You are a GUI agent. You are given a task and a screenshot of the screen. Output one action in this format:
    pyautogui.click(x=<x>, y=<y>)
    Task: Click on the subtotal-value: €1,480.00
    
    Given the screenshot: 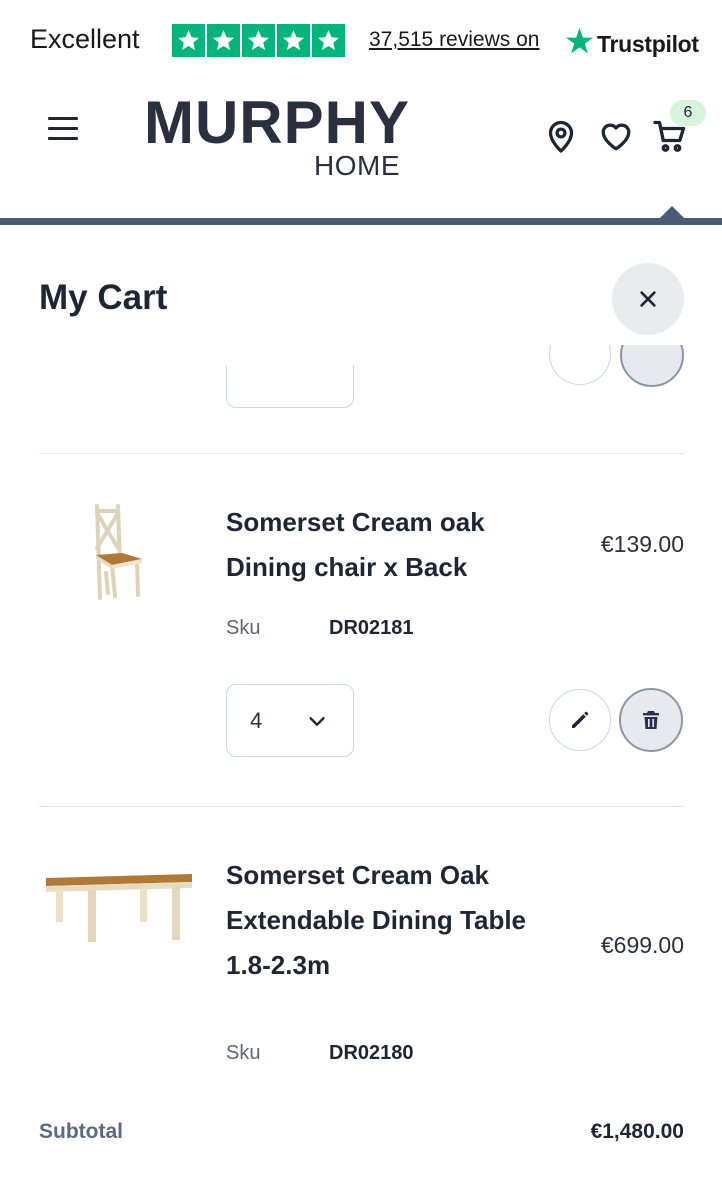 What is the action you would take?
    pyautogui.click(x=637, y=1131)
    